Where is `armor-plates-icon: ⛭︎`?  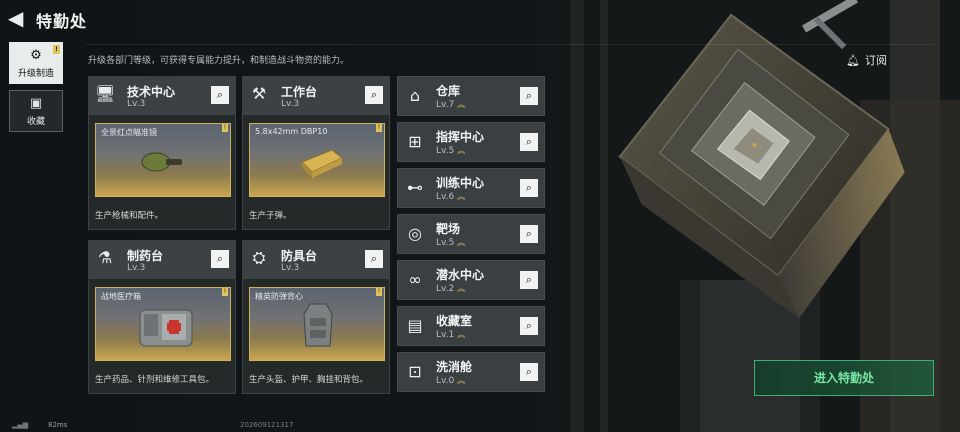 armor-plates-icon: ⛭︎ is located at coordinates (259, 257).